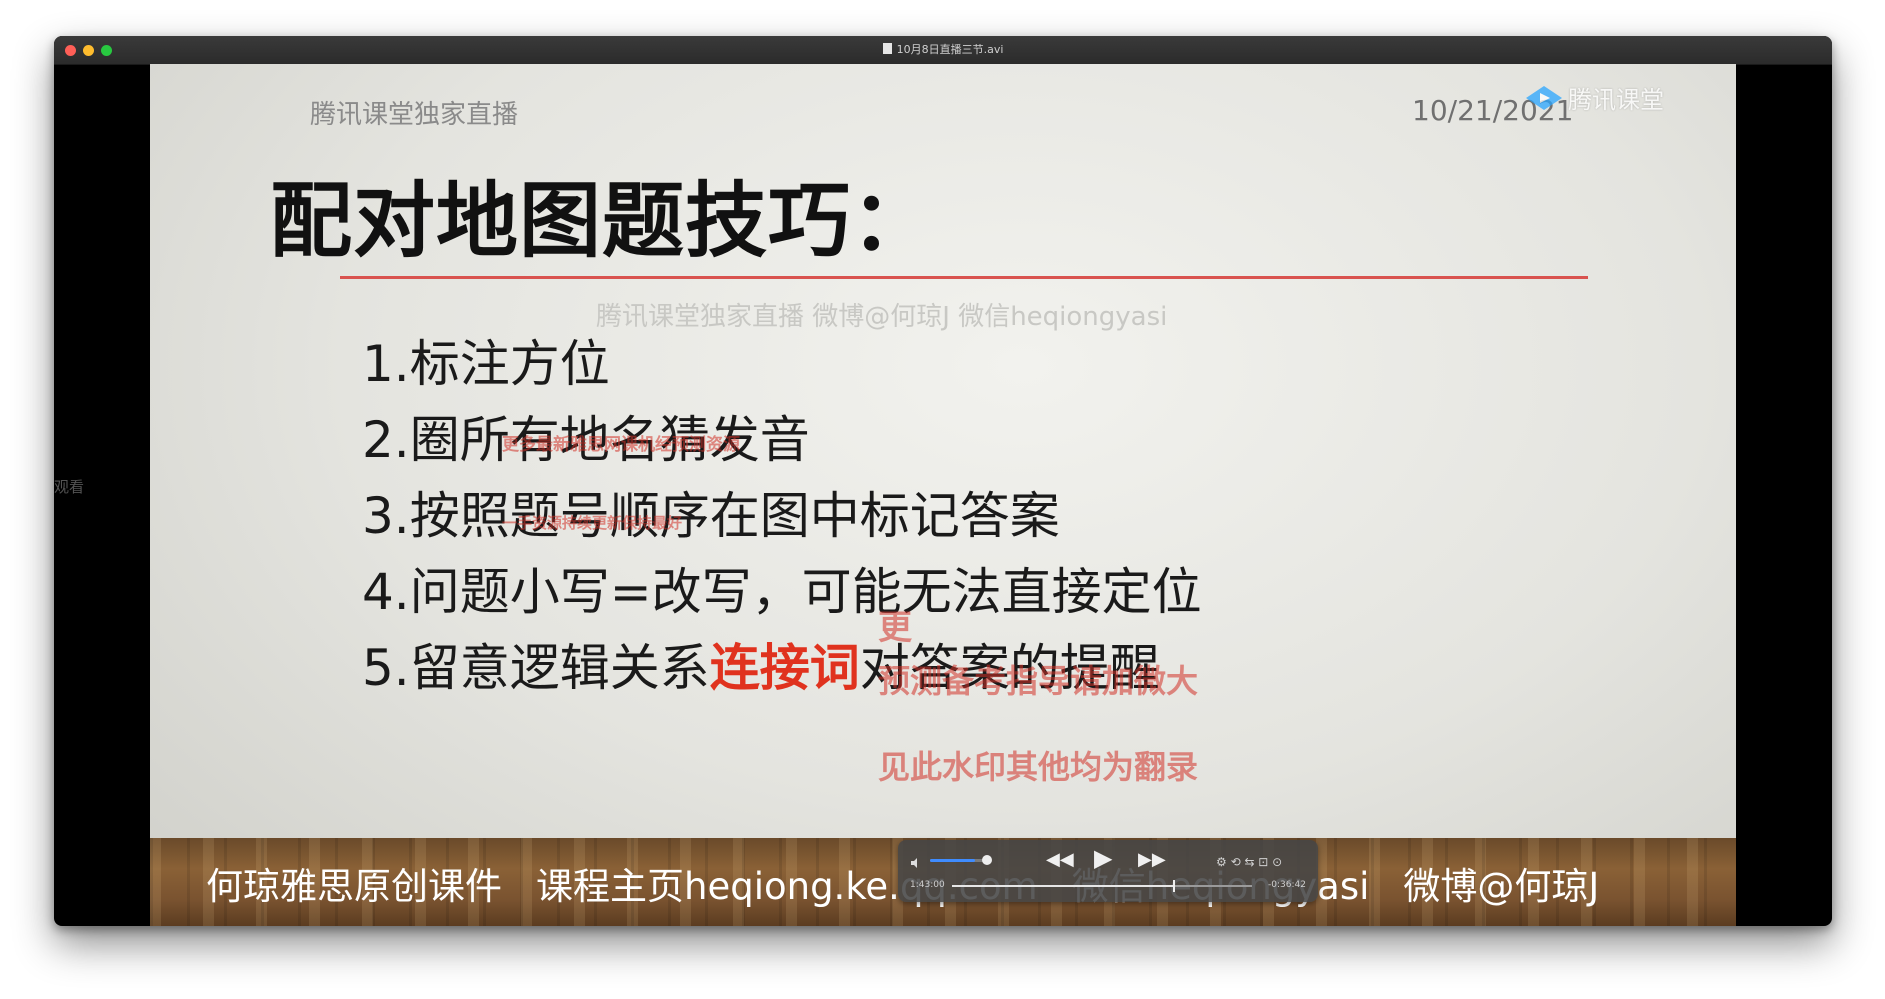 This screenshot has width=1885, height=999. What do you see at coordinates (414, 115) in the screenshot?
I see `slide-header-left: 腾讯课堂独家直播` at bounding box center [414, 115].